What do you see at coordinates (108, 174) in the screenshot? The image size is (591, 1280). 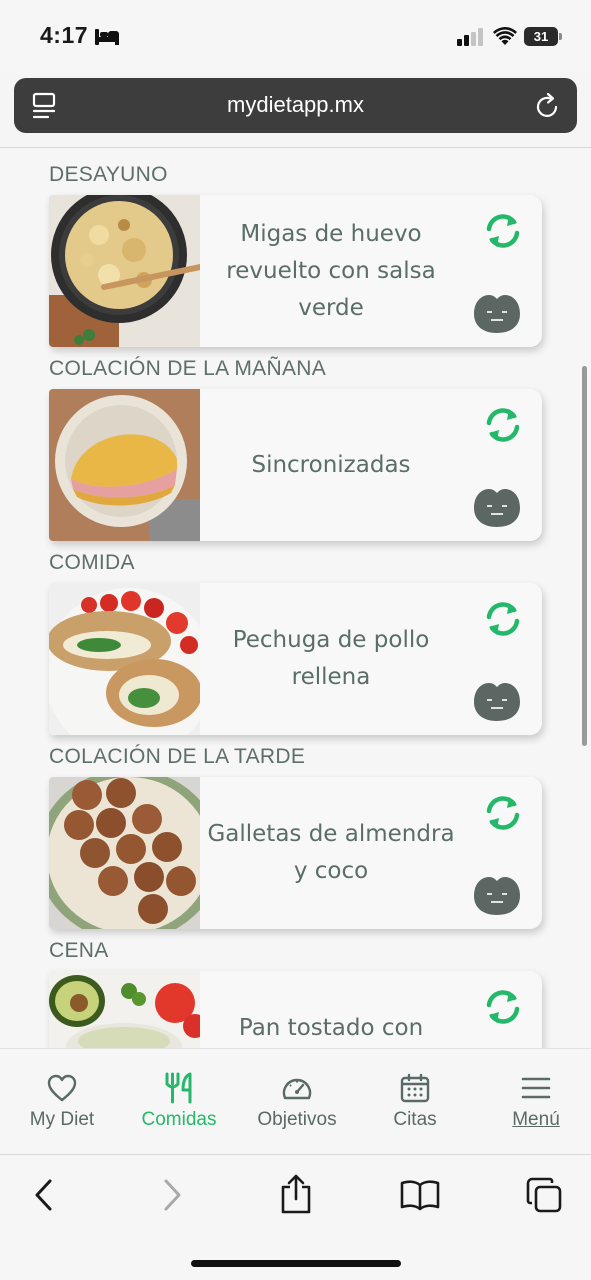 I see `meal-label: DESAYUNO` at bounding box center [108, 174].